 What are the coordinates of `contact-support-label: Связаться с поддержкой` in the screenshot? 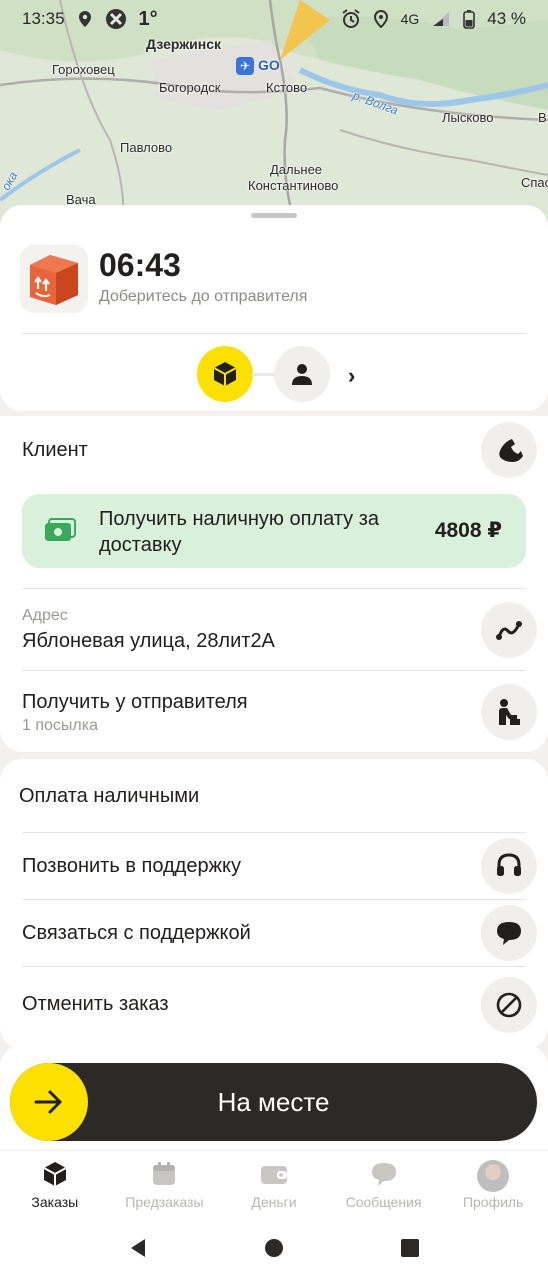 It's located at (136, 933).